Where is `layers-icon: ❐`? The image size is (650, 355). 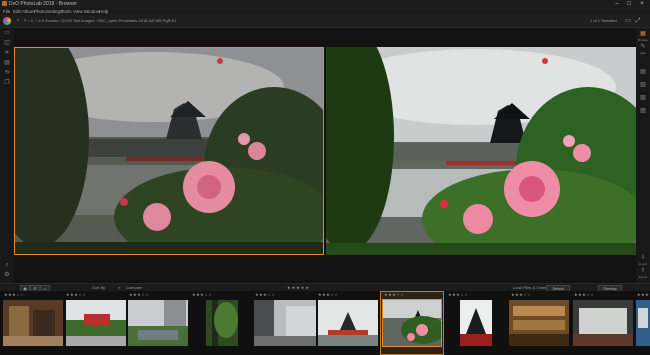 layers-icon: ❐ is located at coordinates (7, 83).